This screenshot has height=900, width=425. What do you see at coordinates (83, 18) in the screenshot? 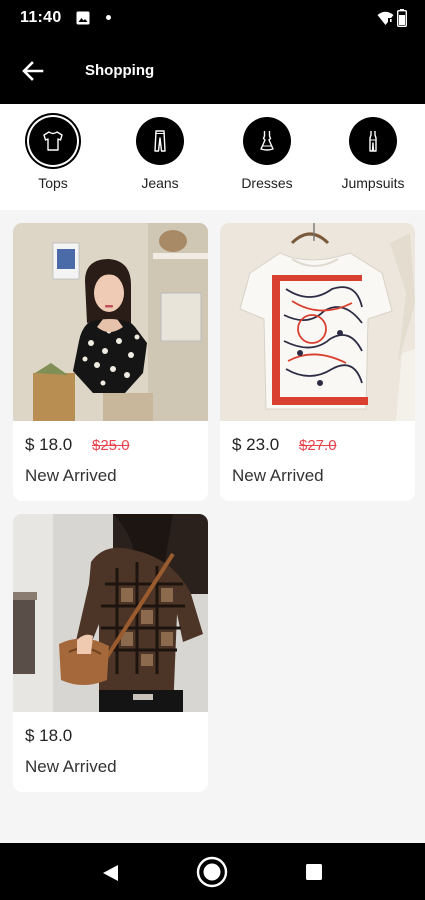
I see `image-notification-icon` at bounding box center [83, 18].